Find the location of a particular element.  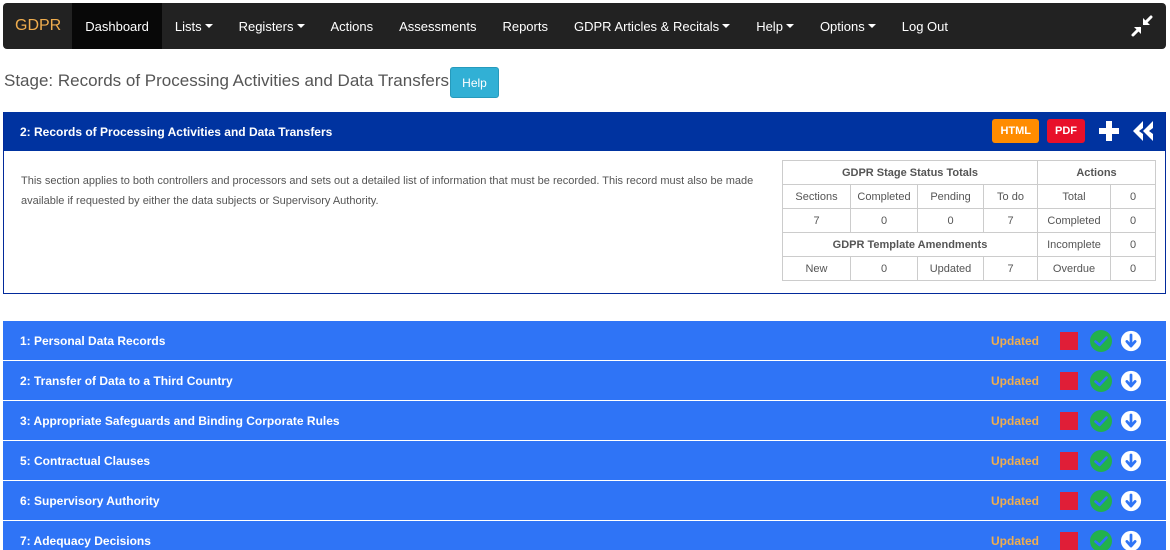

nav-actions: Actions is located at coordinates (352, 26).